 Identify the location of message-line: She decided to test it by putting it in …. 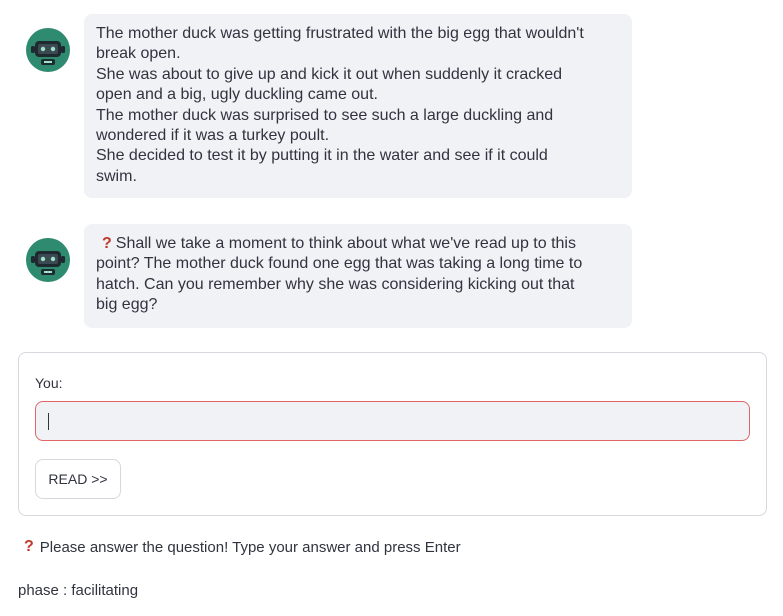
(322, 156).